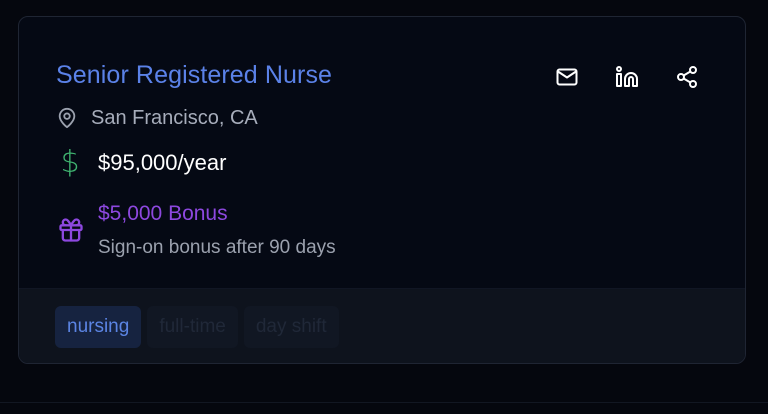  What do you see at coordinates (162, 162) in the screenshot?
I see `job-salary: $95,000/year` at bounding box center [162, 162].